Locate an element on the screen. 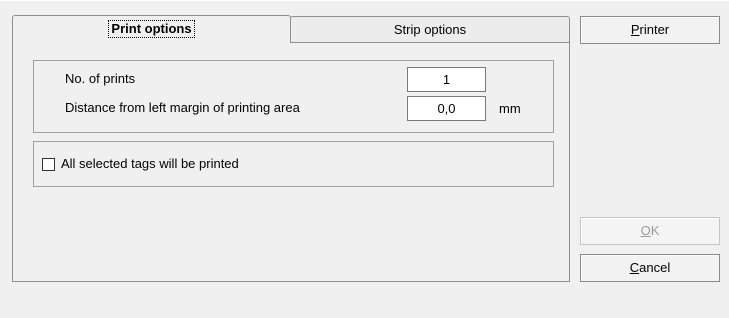  all-selected-tags-checkbox is located at coordinates (48, 164).